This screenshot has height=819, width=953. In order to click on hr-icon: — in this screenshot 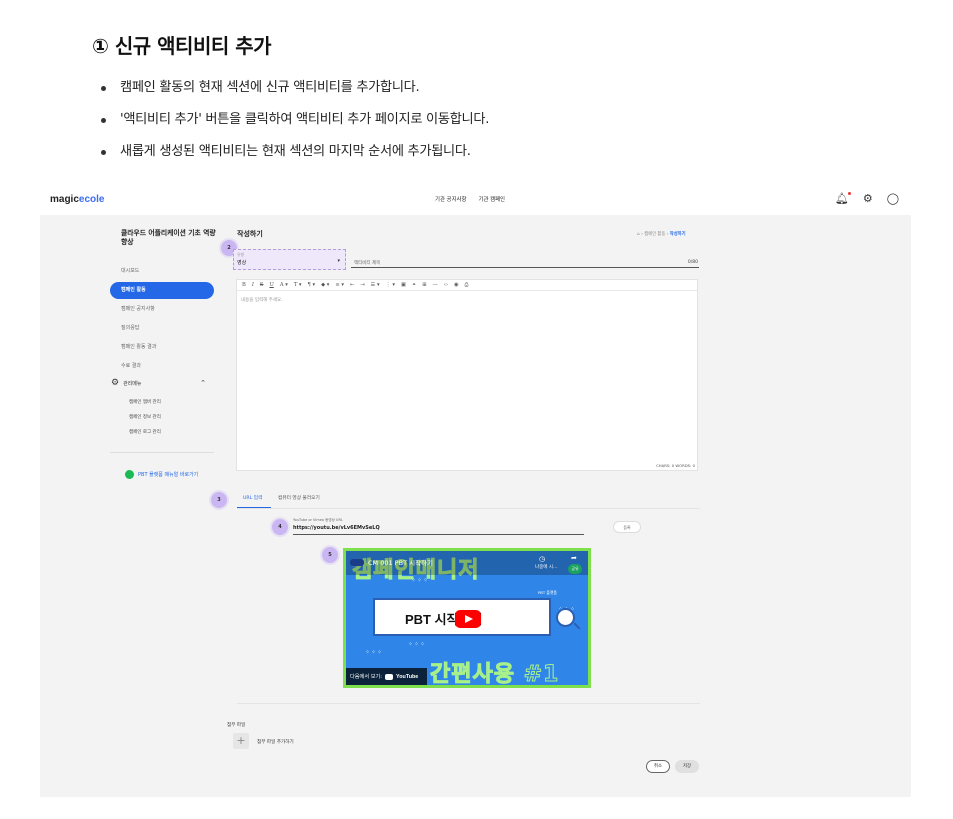, I will do `click(435, 285)`.